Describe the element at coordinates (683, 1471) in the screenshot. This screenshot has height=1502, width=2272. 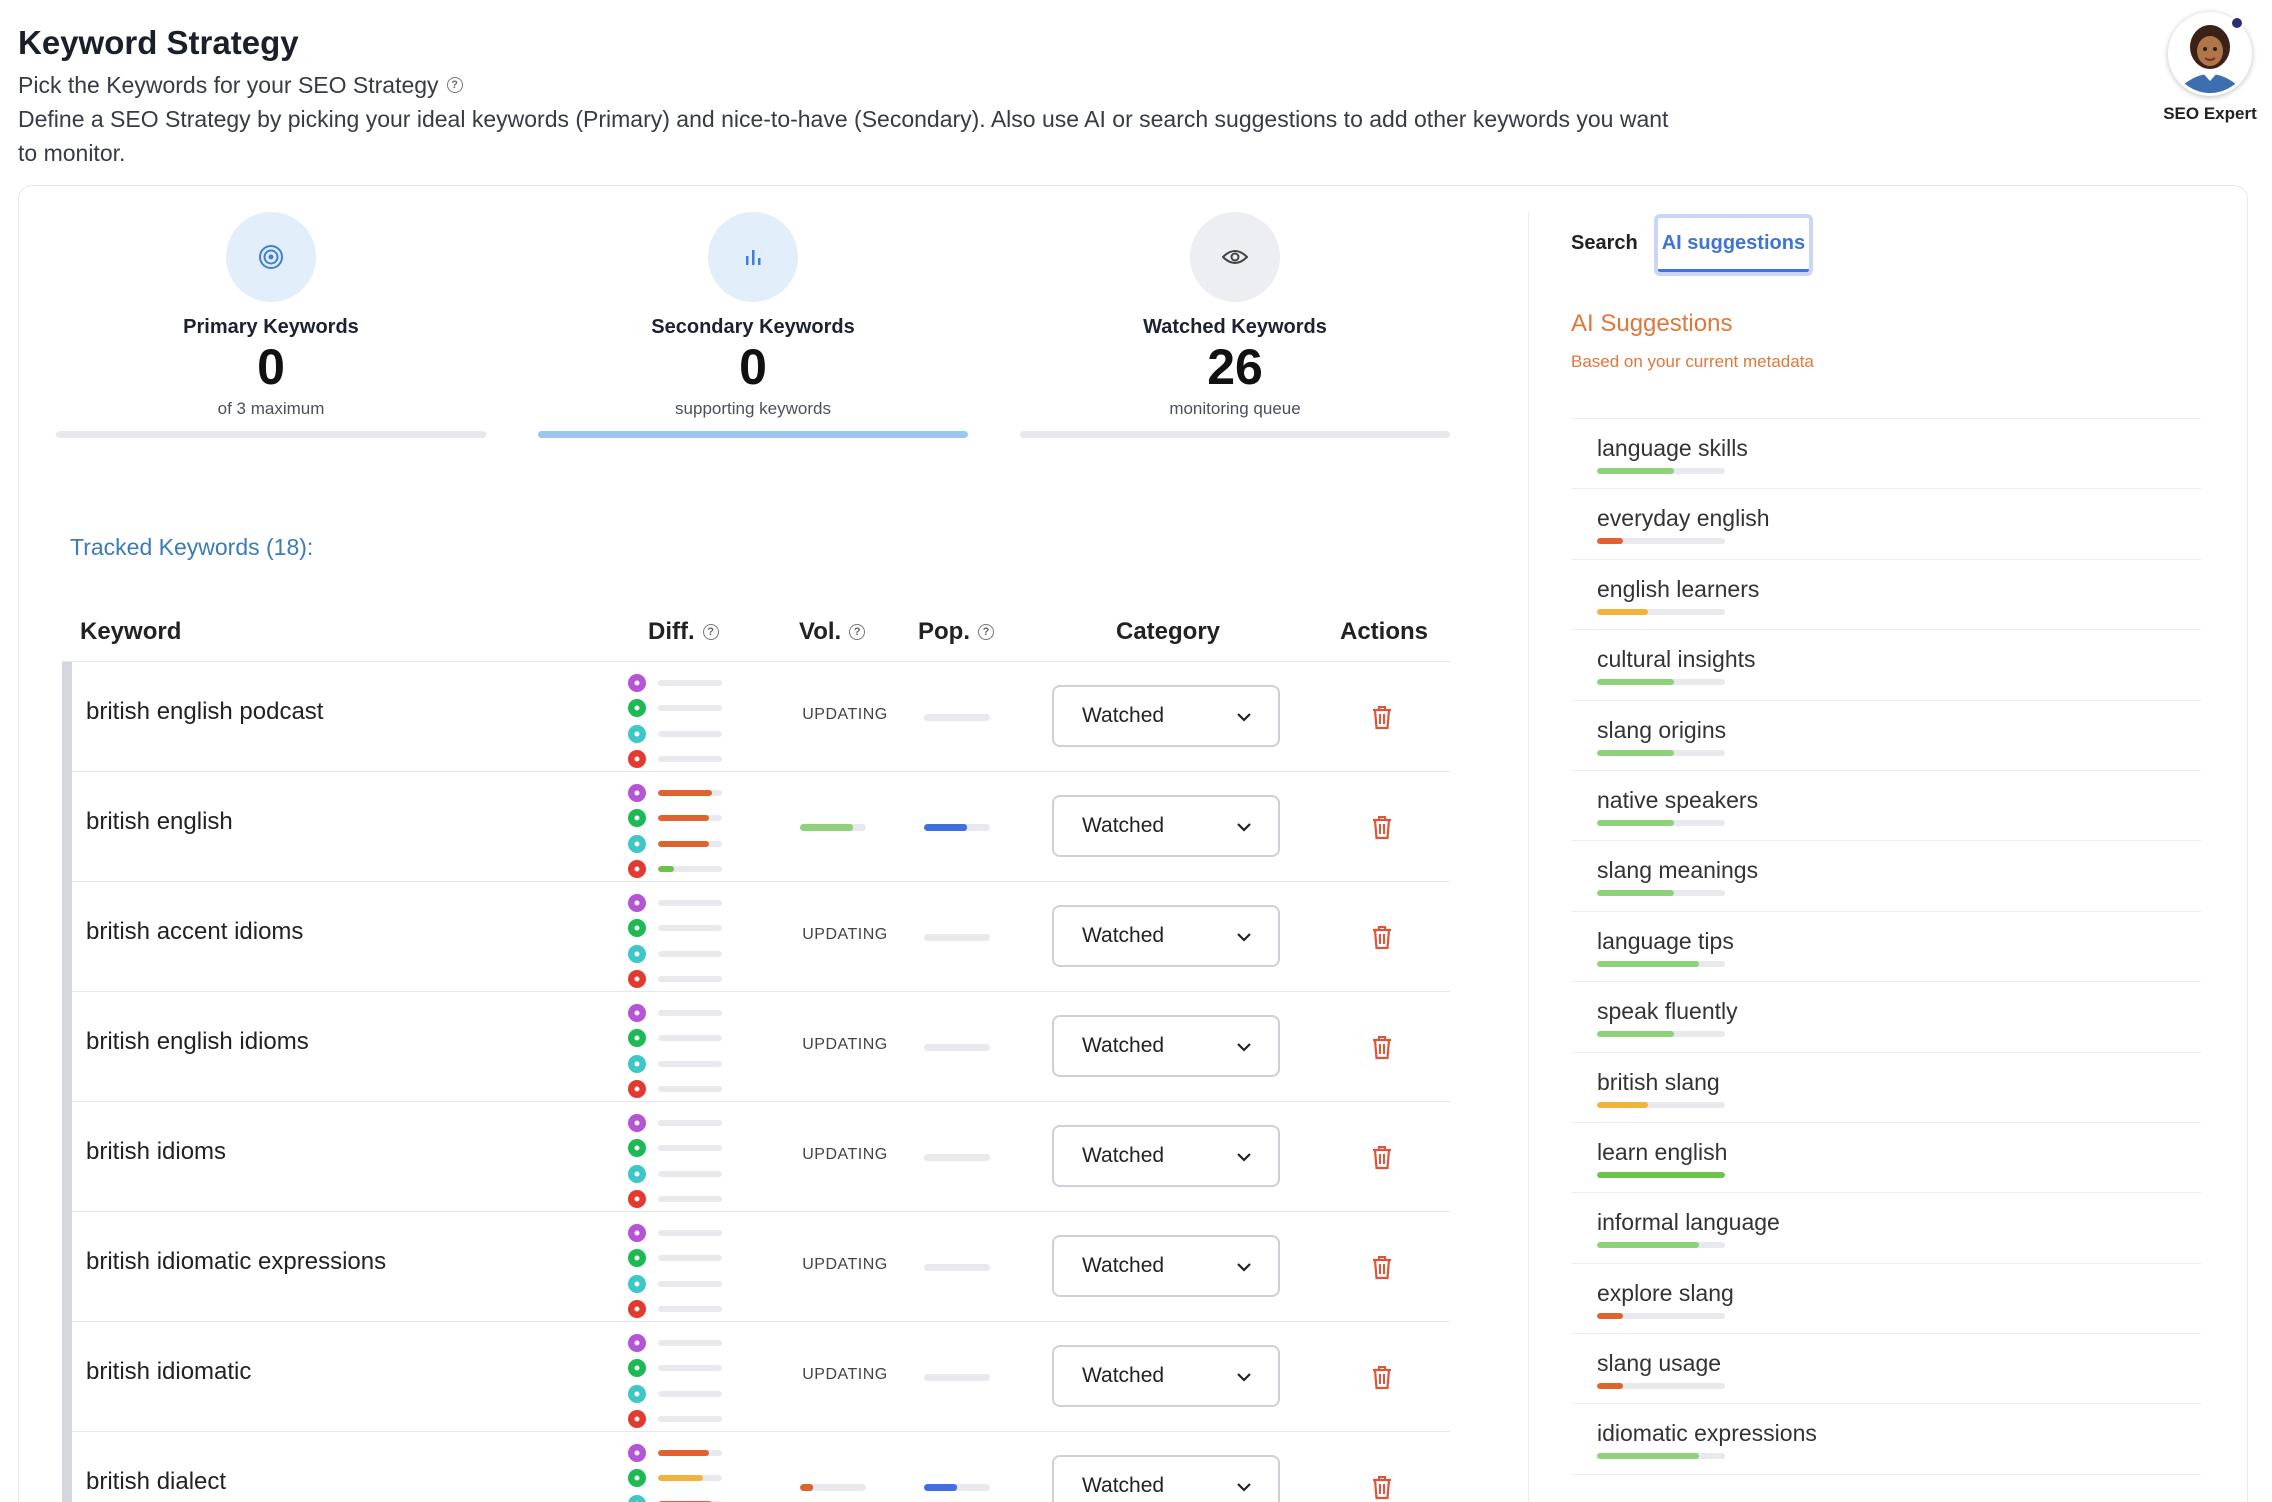
I see `difficulty-bars` at that location.